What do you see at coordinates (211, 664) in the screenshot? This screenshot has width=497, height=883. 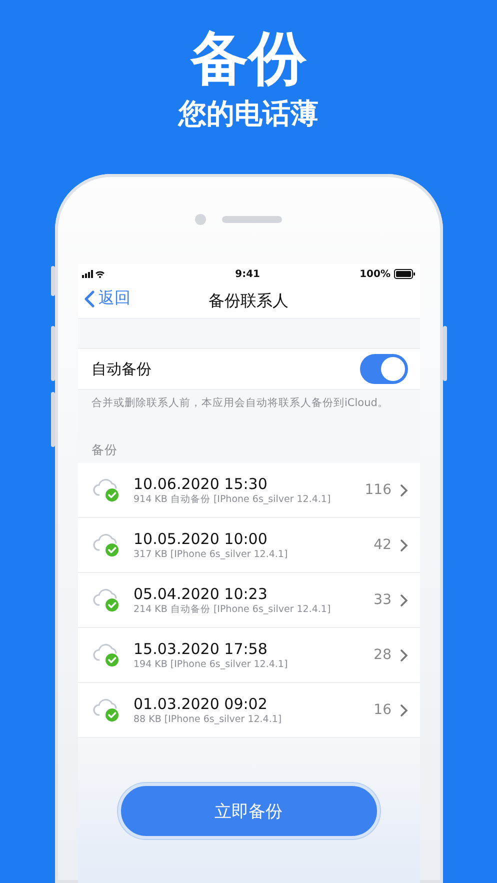 I see `backup-details: 194 KB [IPhone 6s_silver 12.4.1]` at bounding box center [211, 664].